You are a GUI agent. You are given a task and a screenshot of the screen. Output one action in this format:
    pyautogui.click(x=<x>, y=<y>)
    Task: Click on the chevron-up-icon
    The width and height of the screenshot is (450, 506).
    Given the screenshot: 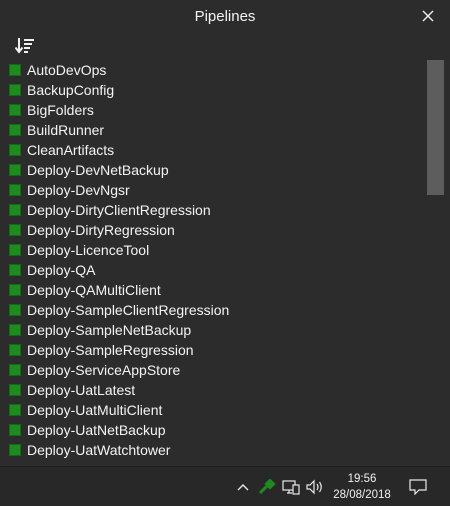 What is the action you would take?
    pyautogui.click(x=243, y=487)
    